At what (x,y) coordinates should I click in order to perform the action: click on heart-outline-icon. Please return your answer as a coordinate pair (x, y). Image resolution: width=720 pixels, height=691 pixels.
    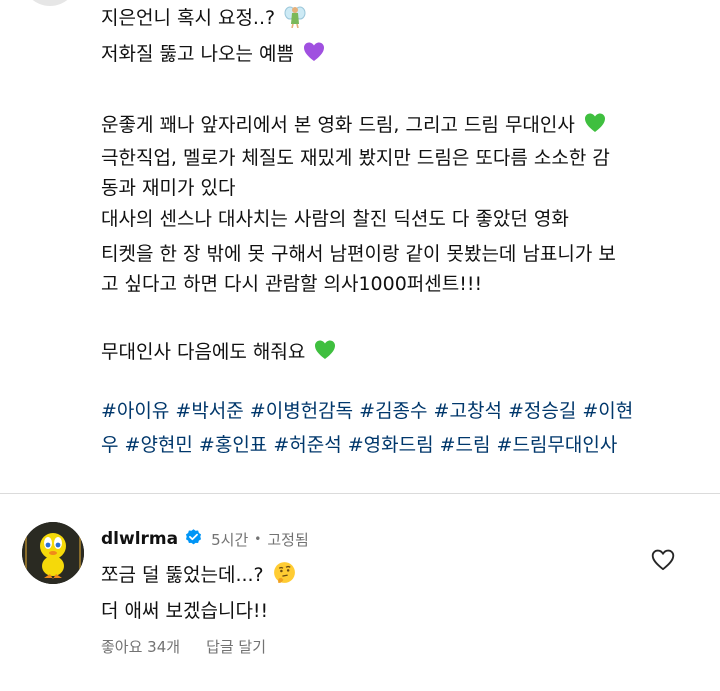
    Looking at the image, I should click on (663, 560).